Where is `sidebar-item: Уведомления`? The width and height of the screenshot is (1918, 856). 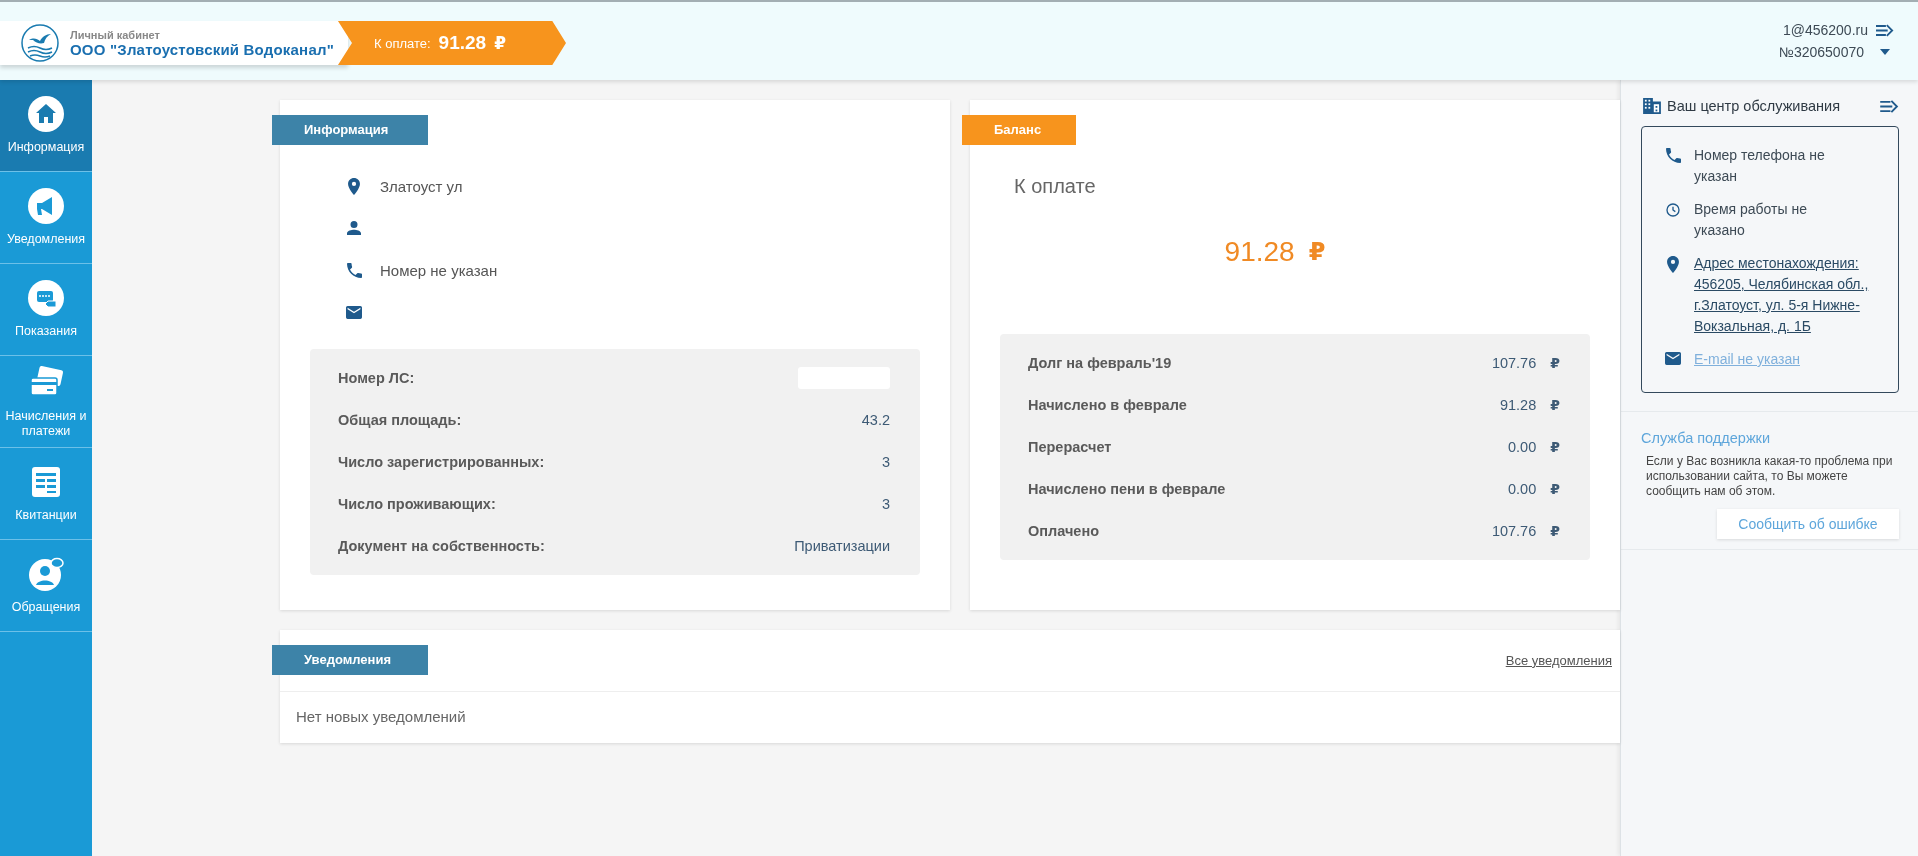 sidebar-item: Уведомления is located at coordinates (46, 218).